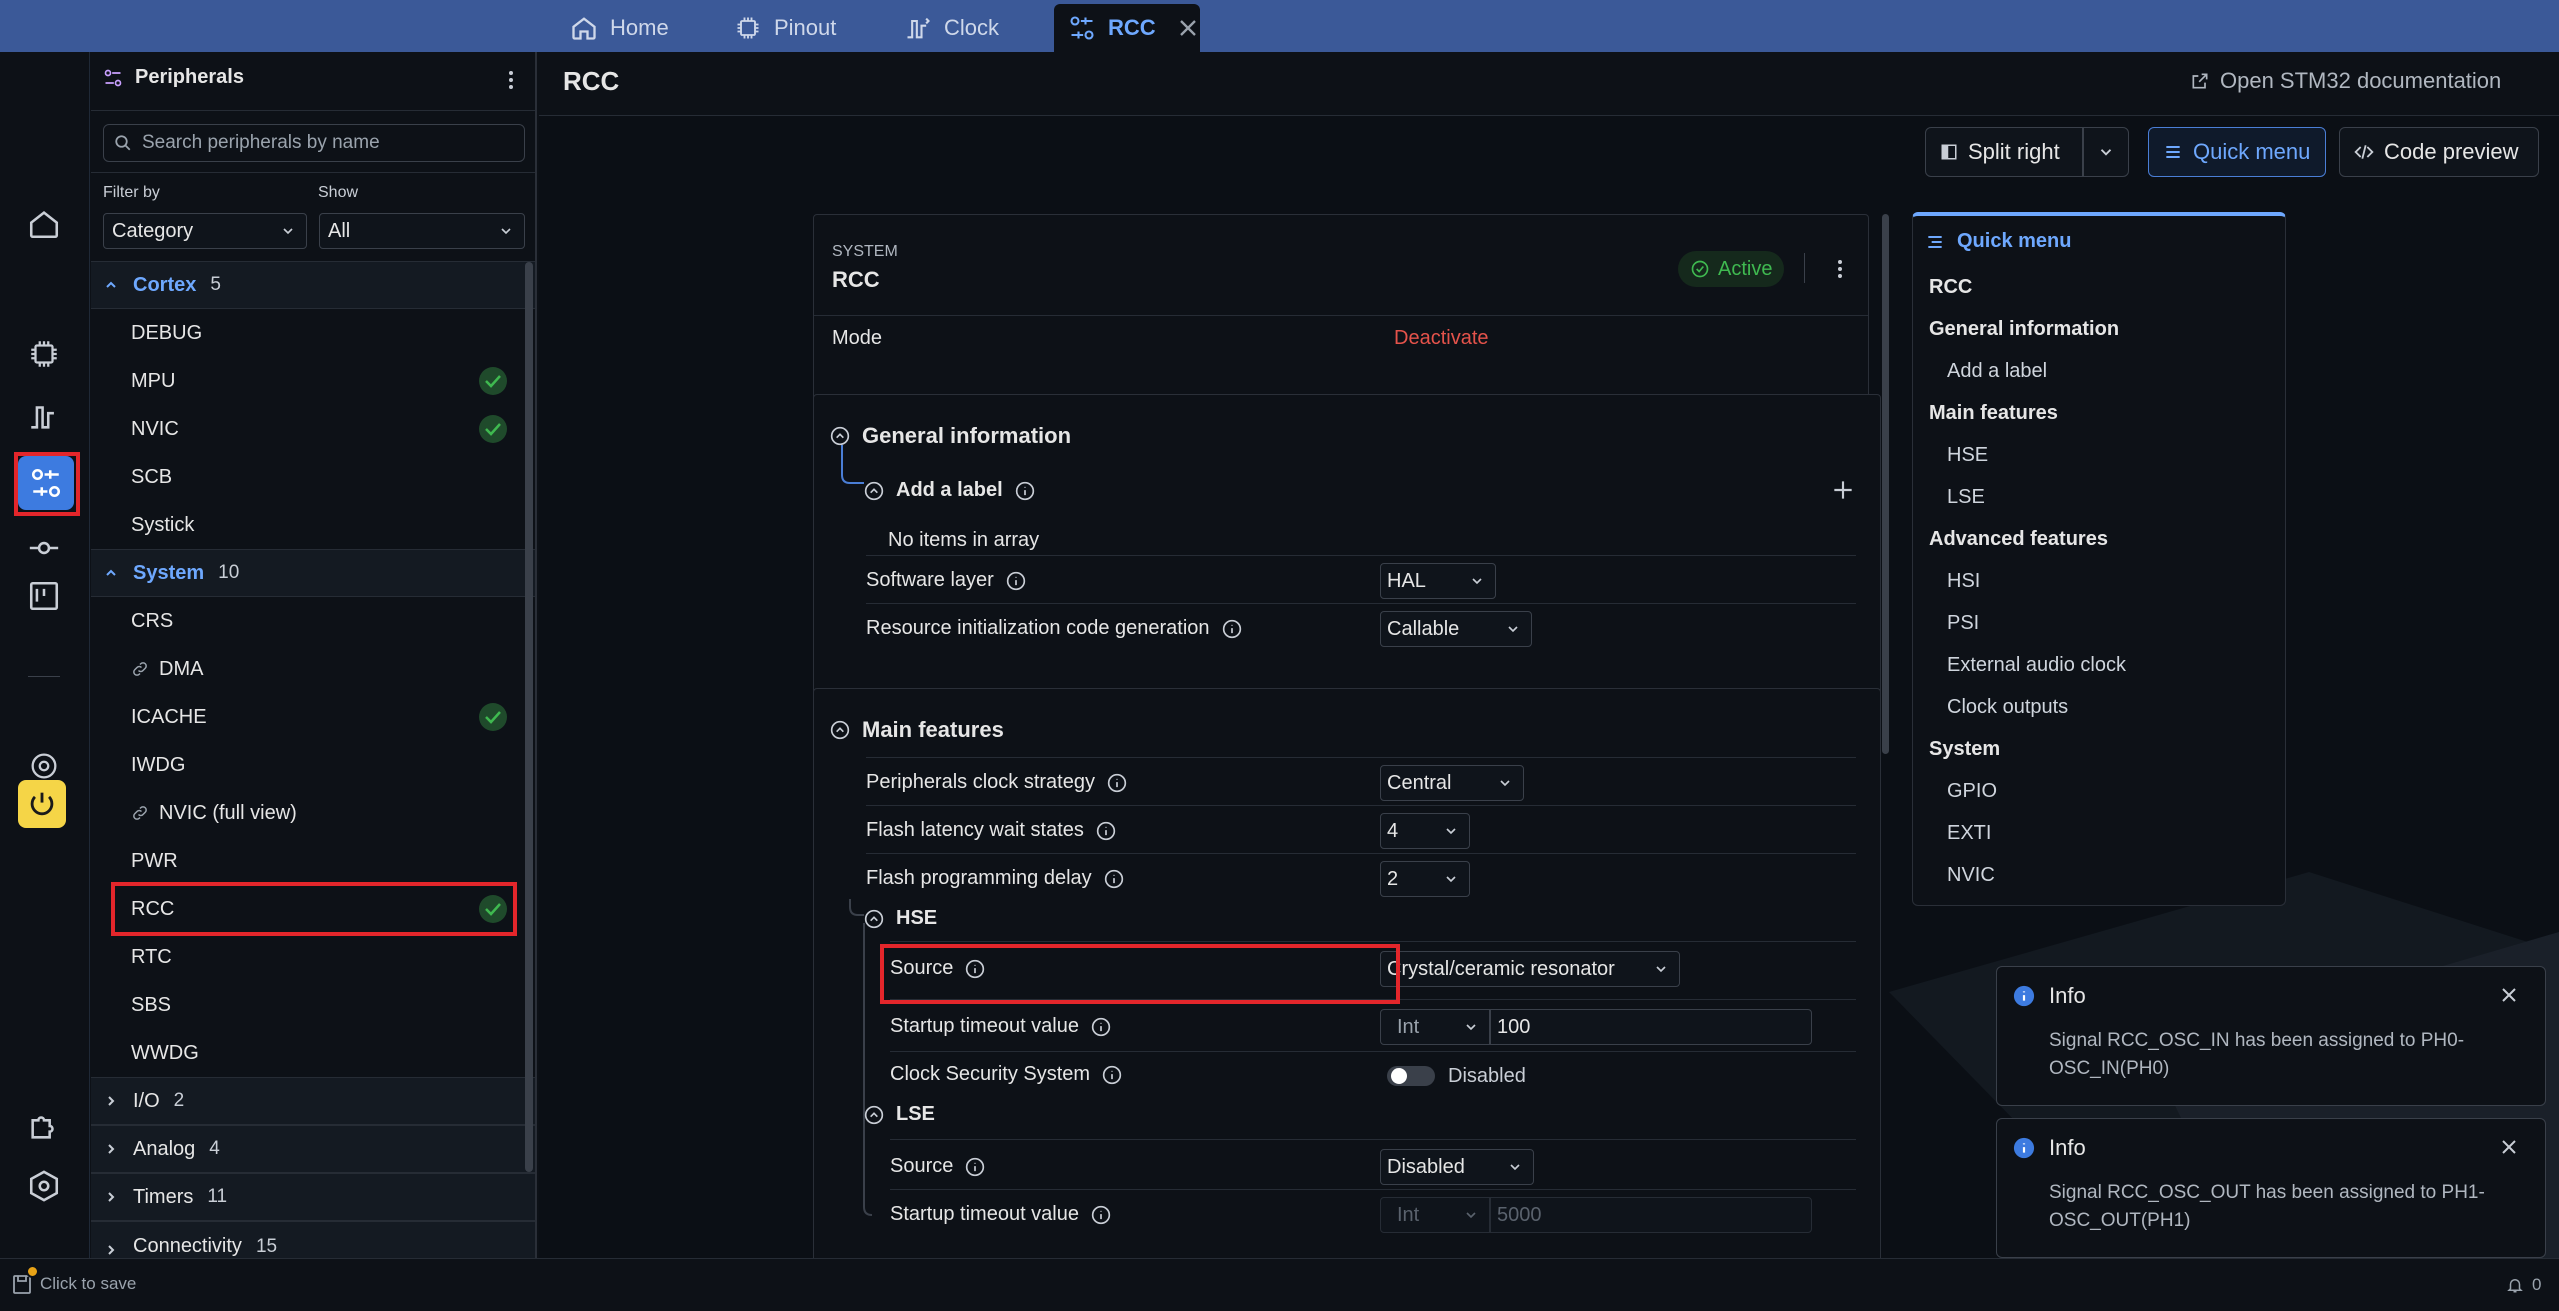 This screenshot has width=2559, height=1311. Describe the element at coordinates (1969, 833) in the screenshot. I see `quick-menu-item: EXTI` at that location.